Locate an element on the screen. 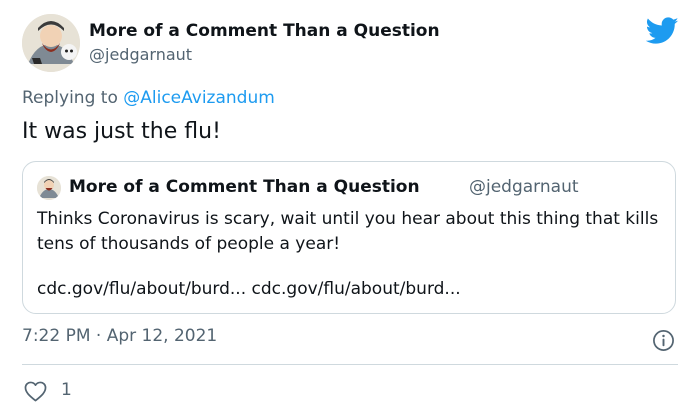  divider is located at coordinates (350, 364).